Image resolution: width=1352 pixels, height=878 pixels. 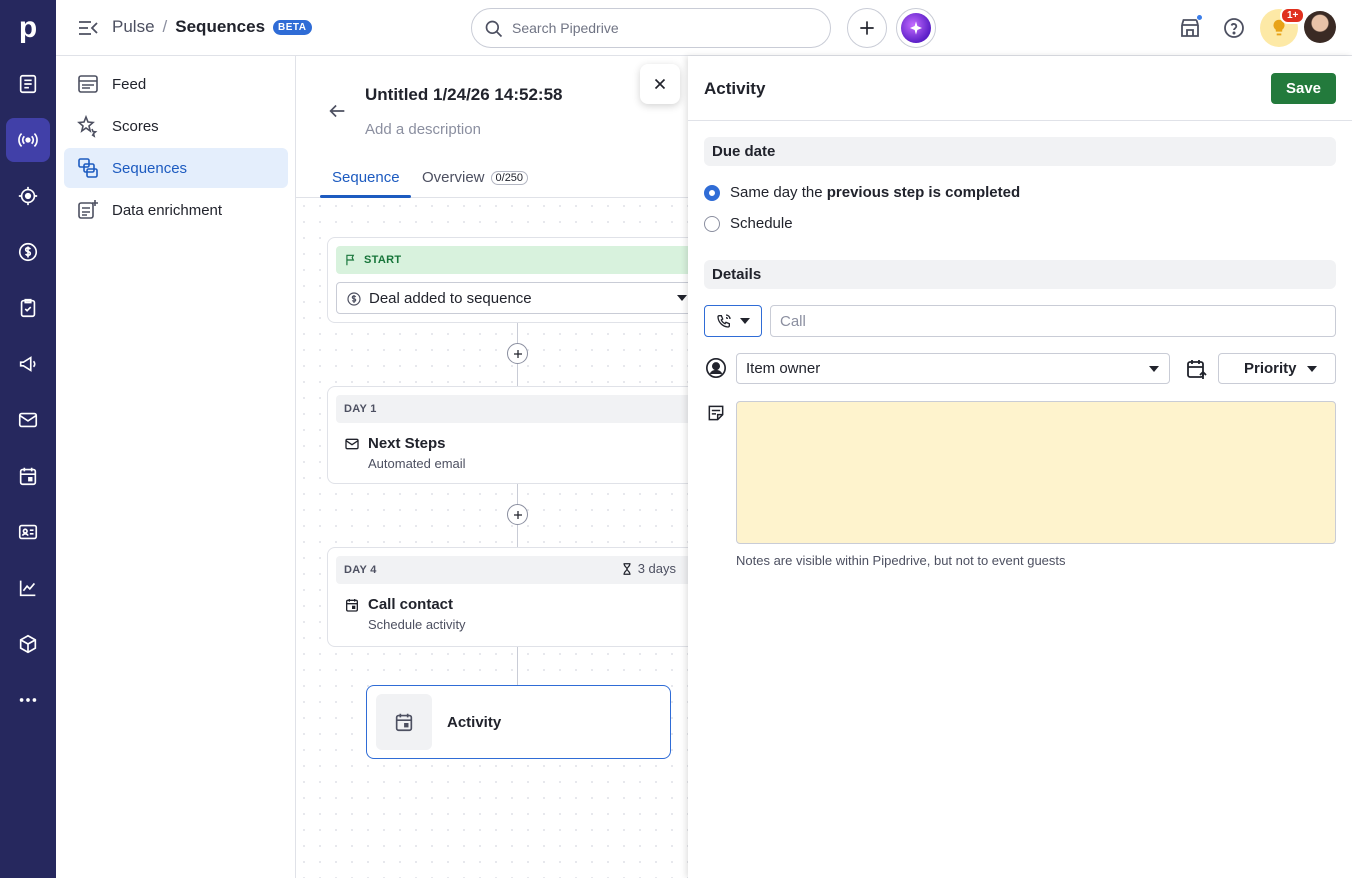 What do you see at coordinates (167, 210) in the screenshot?
I see `sidebar-item-label: Data enrichment` at bounding box center [167, 210].